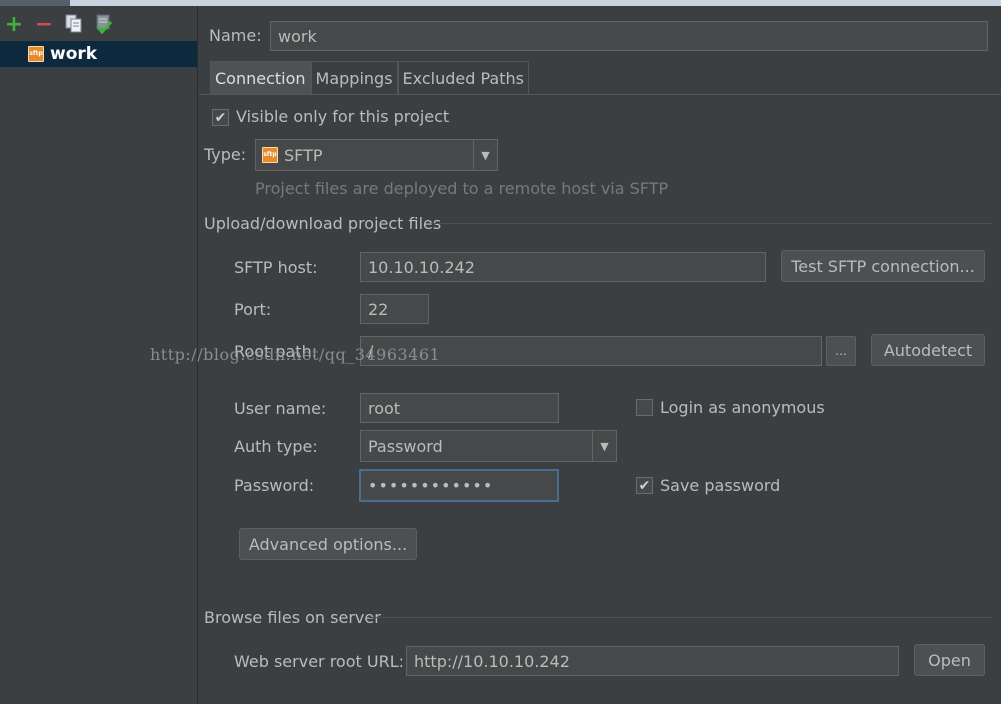 The image size is (1001, 704). What do you see at coordinates (488, 446) in the screenshot?
I see `auth-type-combobox: Password ▼` at bounding box center [488, 446].